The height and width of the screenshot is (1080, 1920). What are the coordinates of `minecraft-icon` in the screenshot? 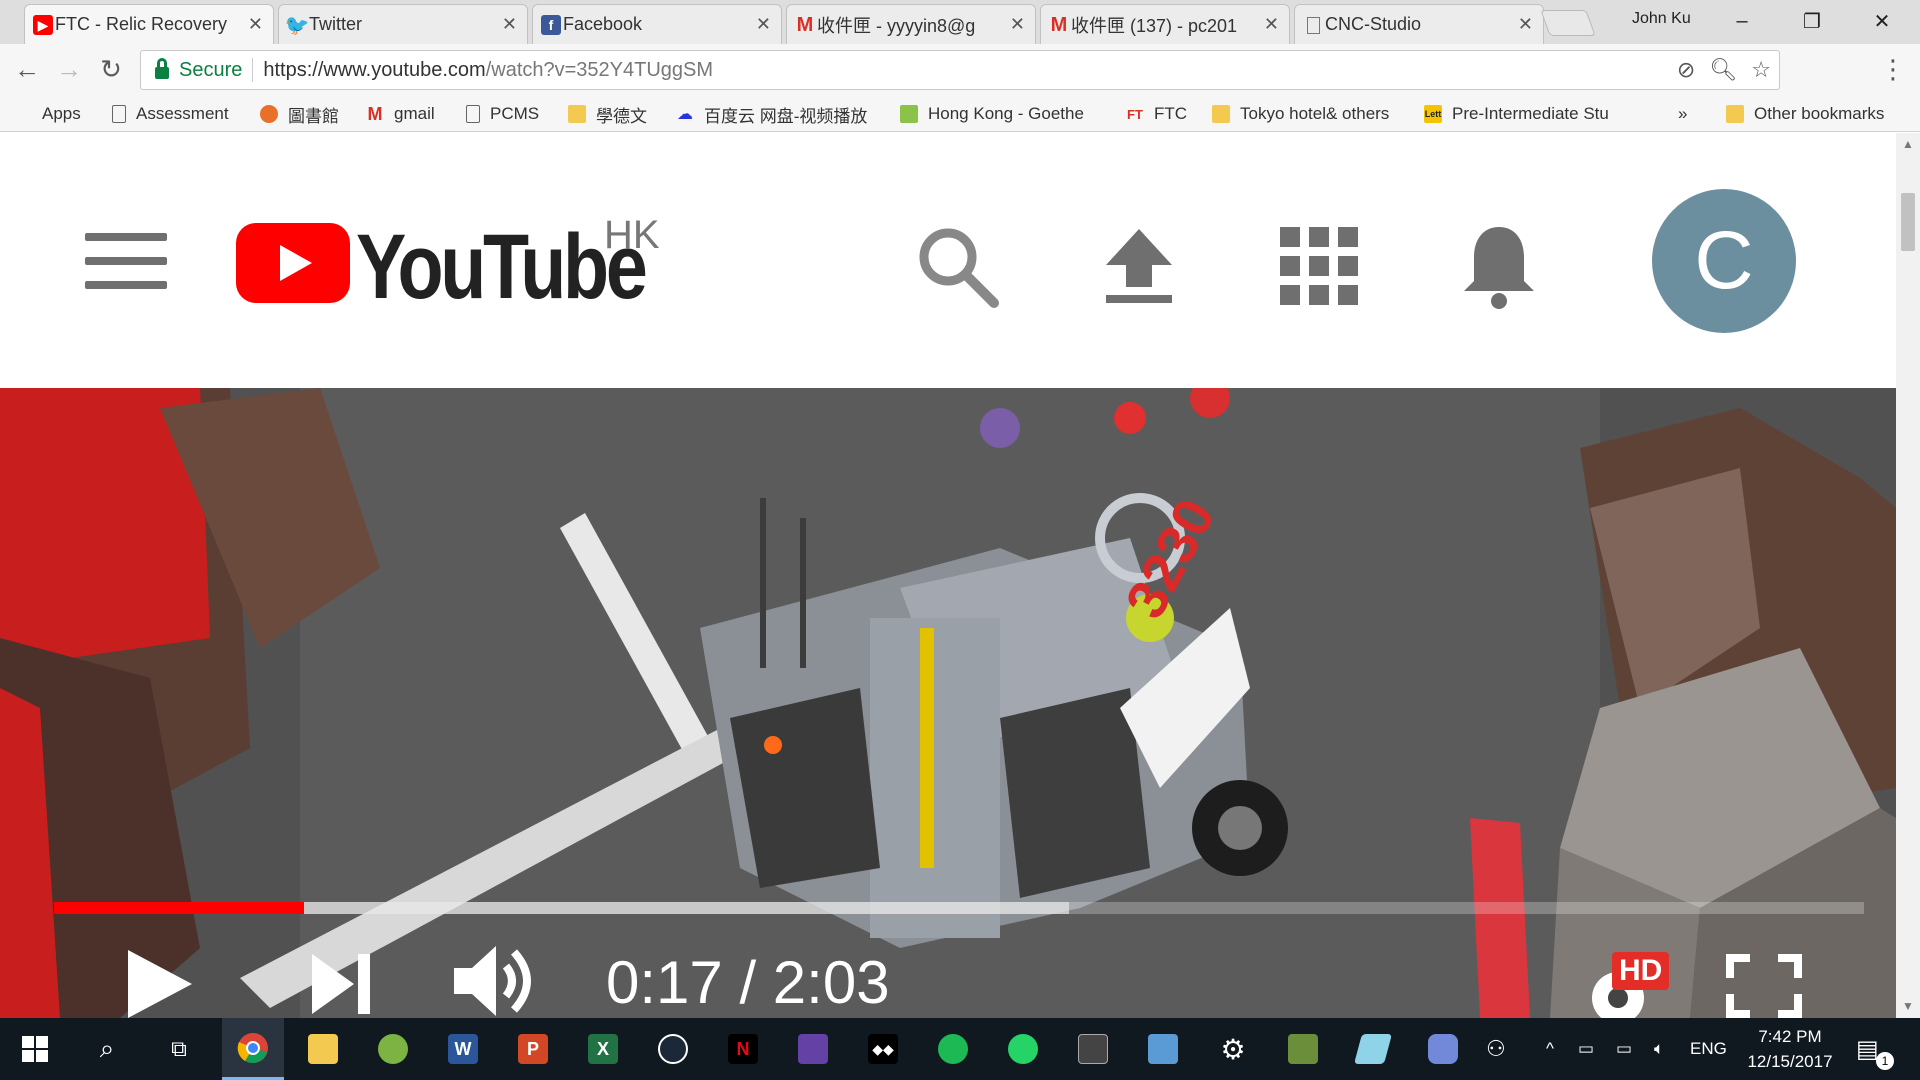 It's located at (1303, 1049).